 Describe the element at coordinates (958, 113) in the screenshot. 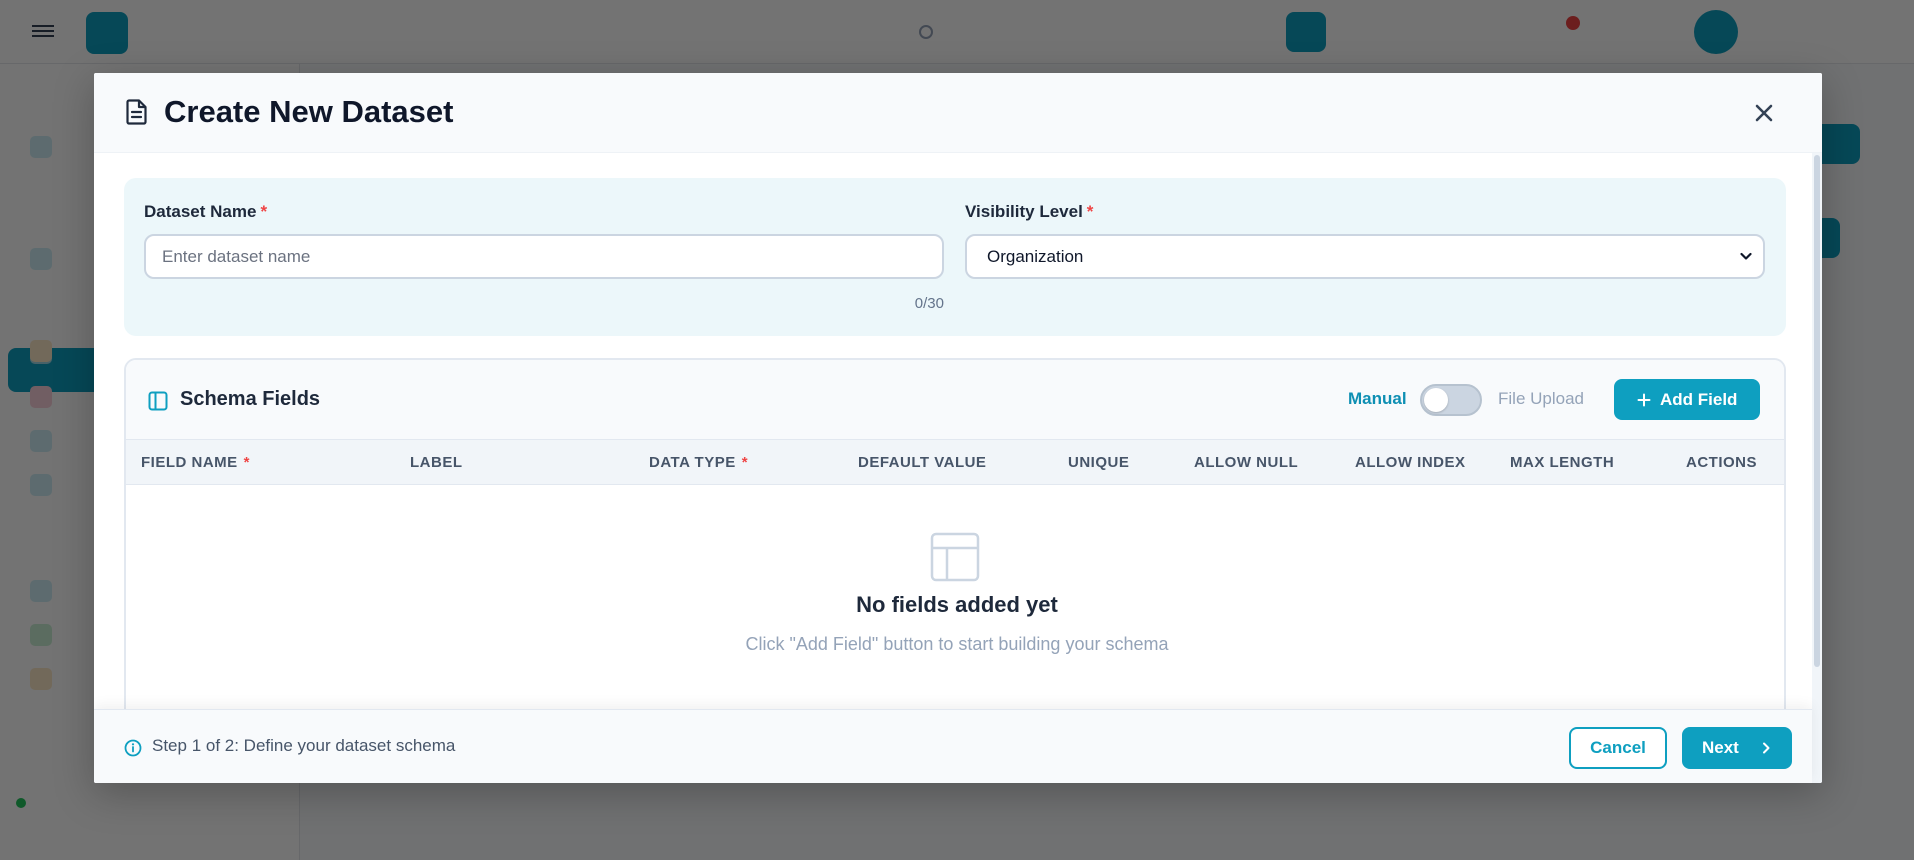

I see `modal-header: Create New Dataset` at that location.